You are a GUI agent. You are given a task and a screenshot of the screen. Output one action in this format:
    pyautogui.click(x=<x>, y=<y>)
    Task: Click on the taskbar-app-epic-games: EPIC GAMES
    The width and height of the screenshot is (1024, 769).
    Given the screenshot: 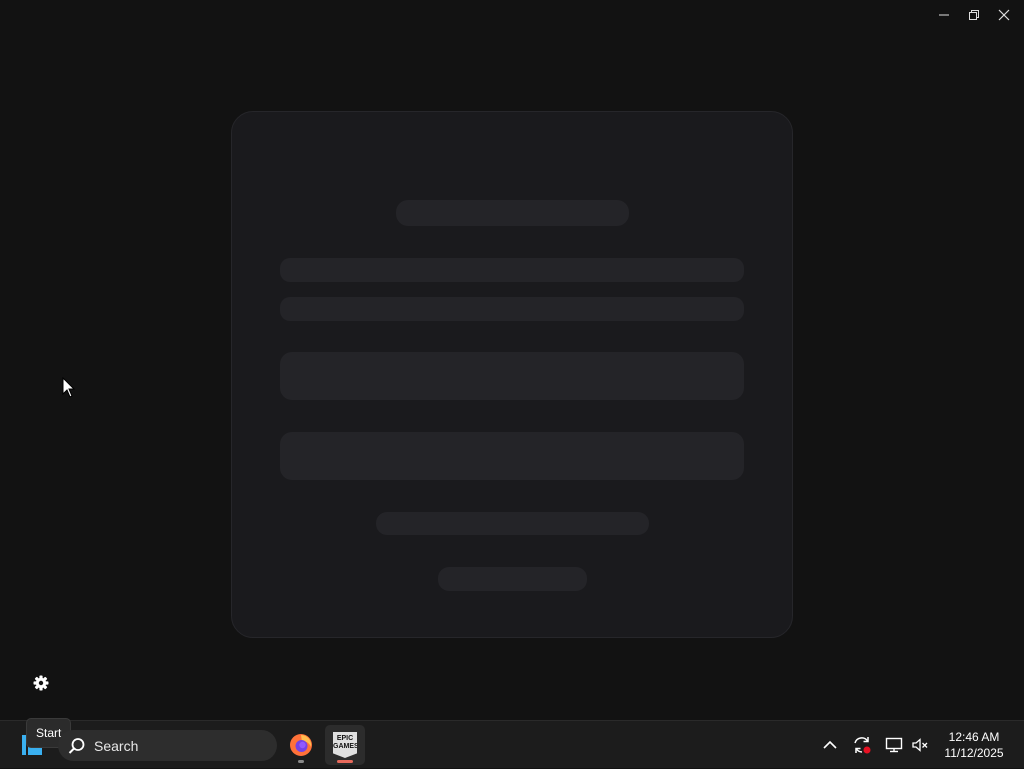 What is the action you would take?
    pyautogui.click(x=345, y=745)
    